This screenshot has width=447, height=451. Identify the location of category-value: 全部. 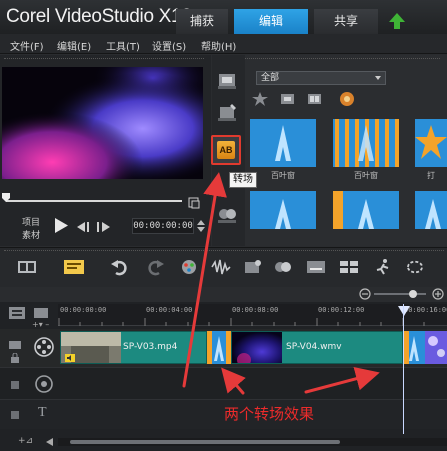
(270, 78).